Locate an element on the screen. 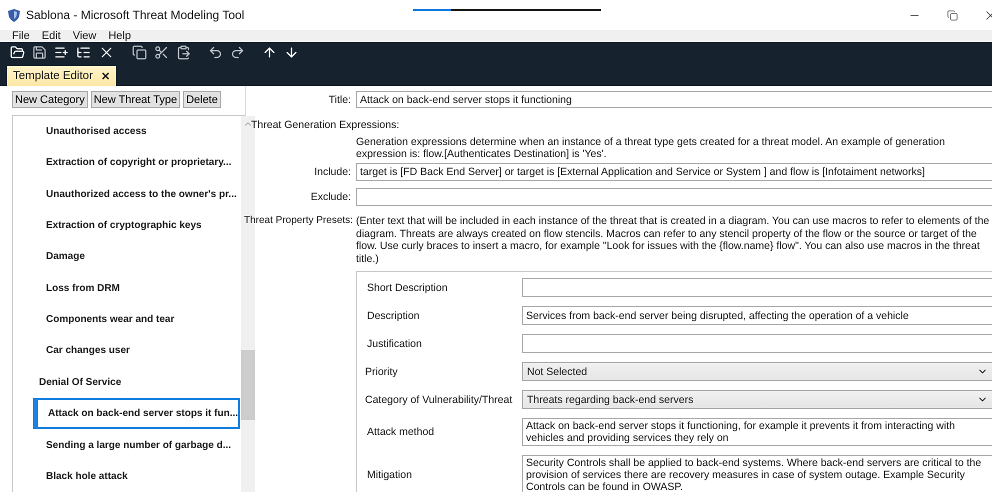  editor-tab: Template Editor ✕ is located at coordinates (61, 76).